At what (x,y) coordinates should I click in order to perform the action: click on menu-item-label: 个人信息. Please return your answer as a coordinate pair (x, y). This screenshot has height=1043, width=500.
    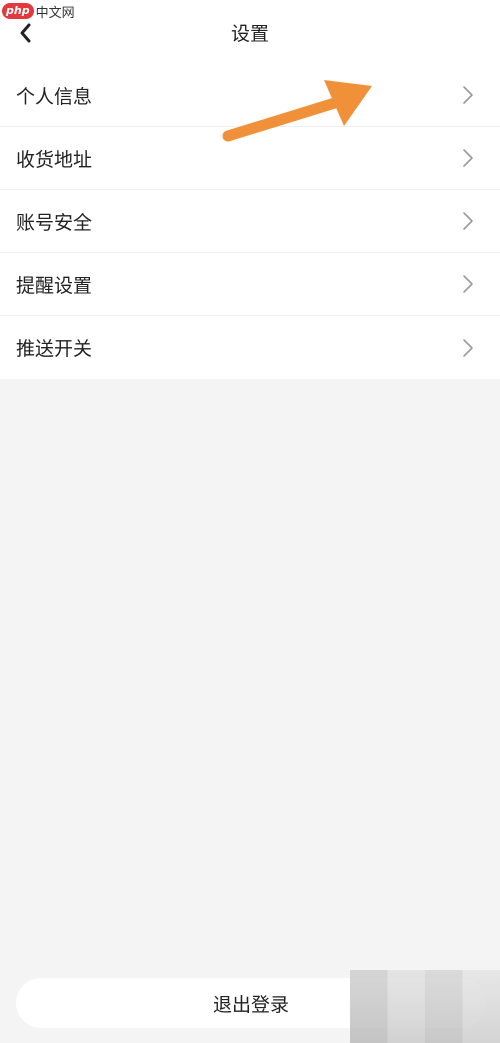
    Looking at the image, I should click on (54, 96).